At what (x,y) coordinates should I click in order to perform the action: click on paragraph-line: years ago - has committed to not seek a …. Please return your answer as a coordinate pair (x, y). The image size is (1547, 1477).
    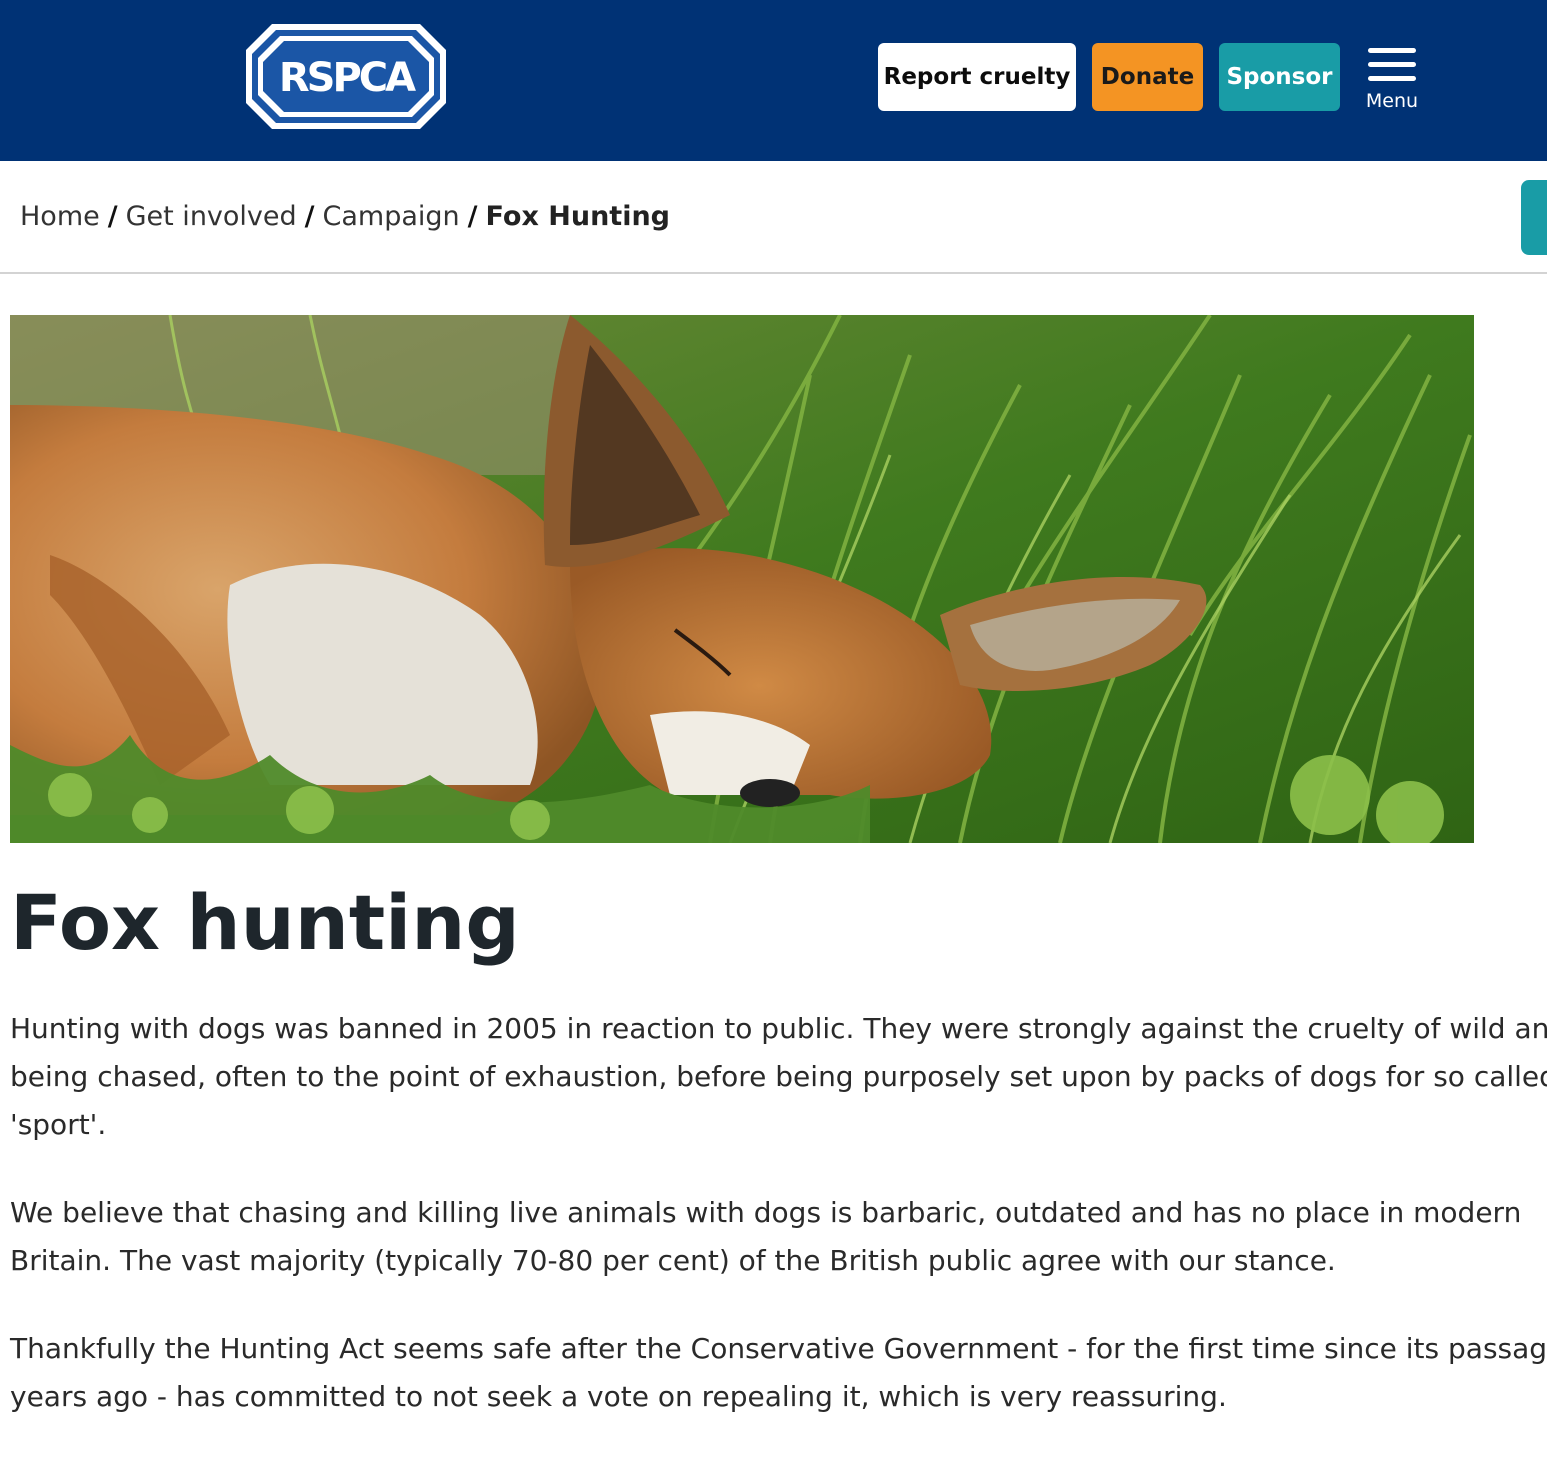
    Looking at the image, I should click on (618, 1396).